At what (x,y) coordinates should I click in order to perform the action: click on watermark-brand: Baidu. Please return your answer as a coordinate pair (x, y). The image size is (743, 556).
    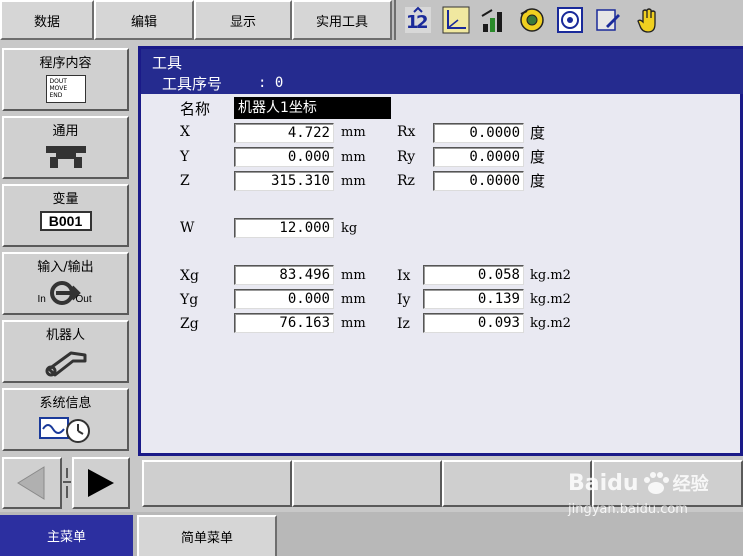
    Looking at the image, I should click on (603, 483).